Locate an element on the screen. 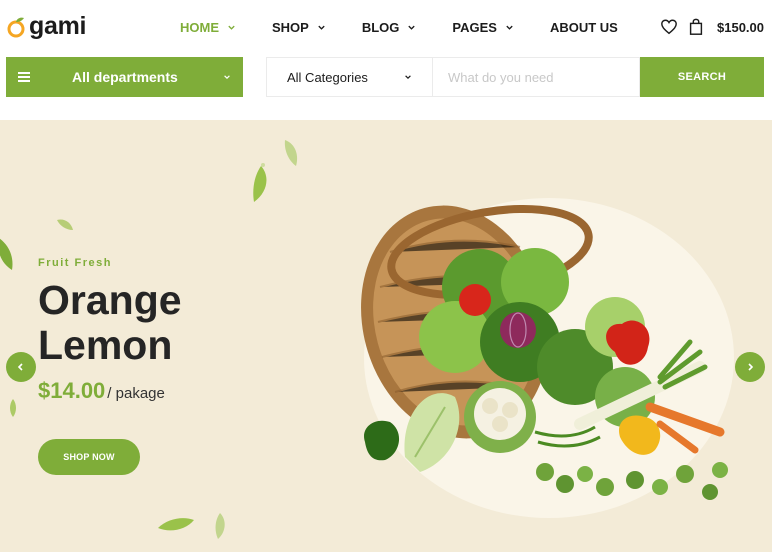 This screenshot has height=552, width=772. chevron-left-icon is located at coordinates (20, 367).